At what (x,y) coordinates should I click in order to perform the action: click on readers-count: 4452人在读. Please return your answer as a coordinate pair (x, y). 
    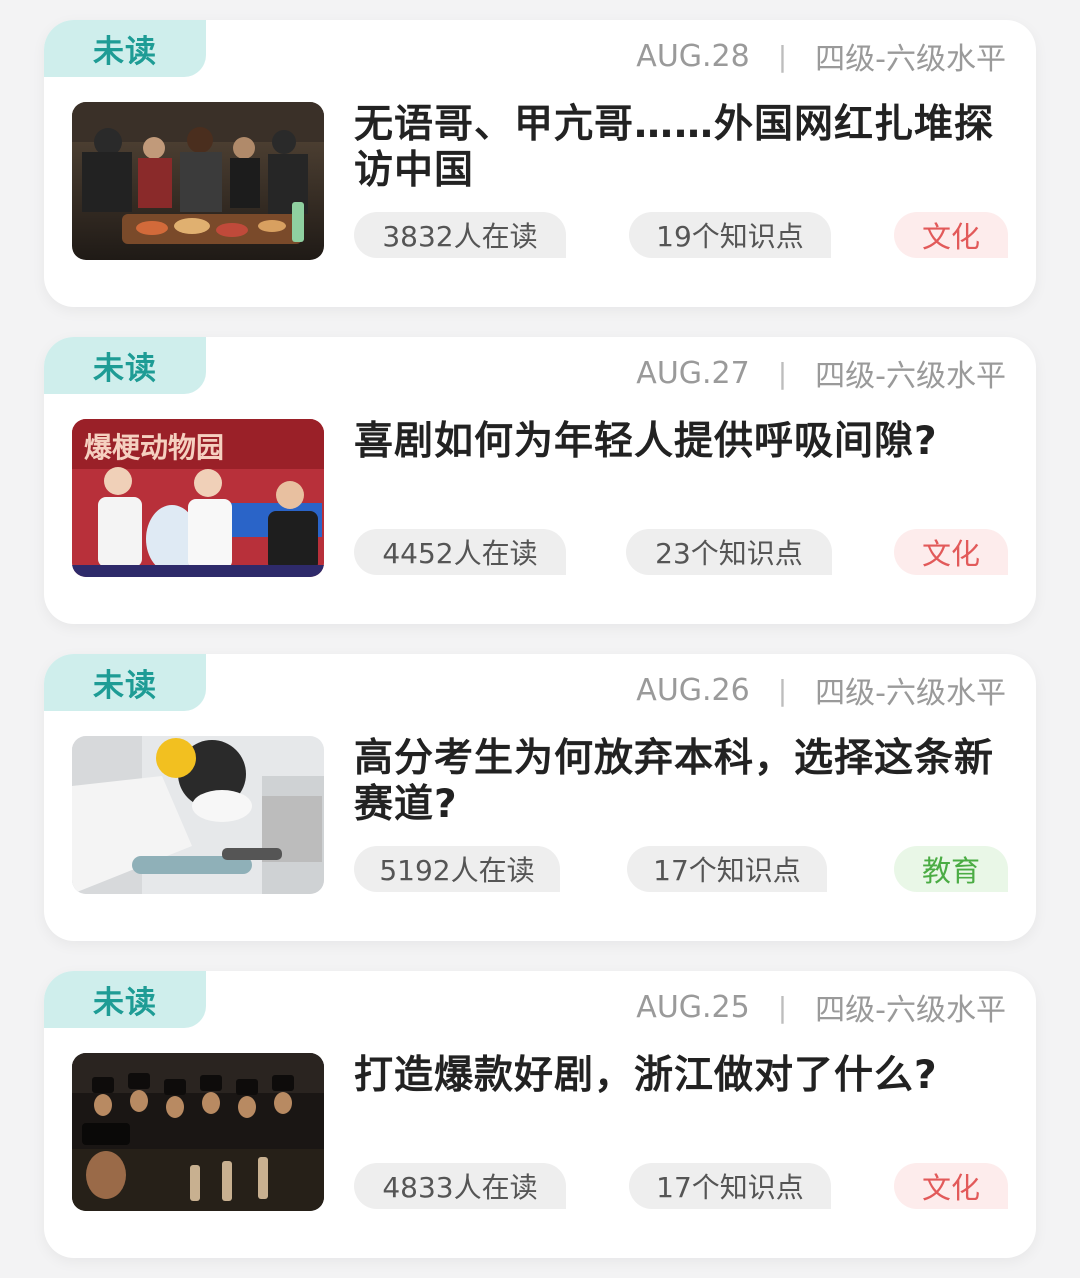
    Looking at the image, I should click on (460, 552).